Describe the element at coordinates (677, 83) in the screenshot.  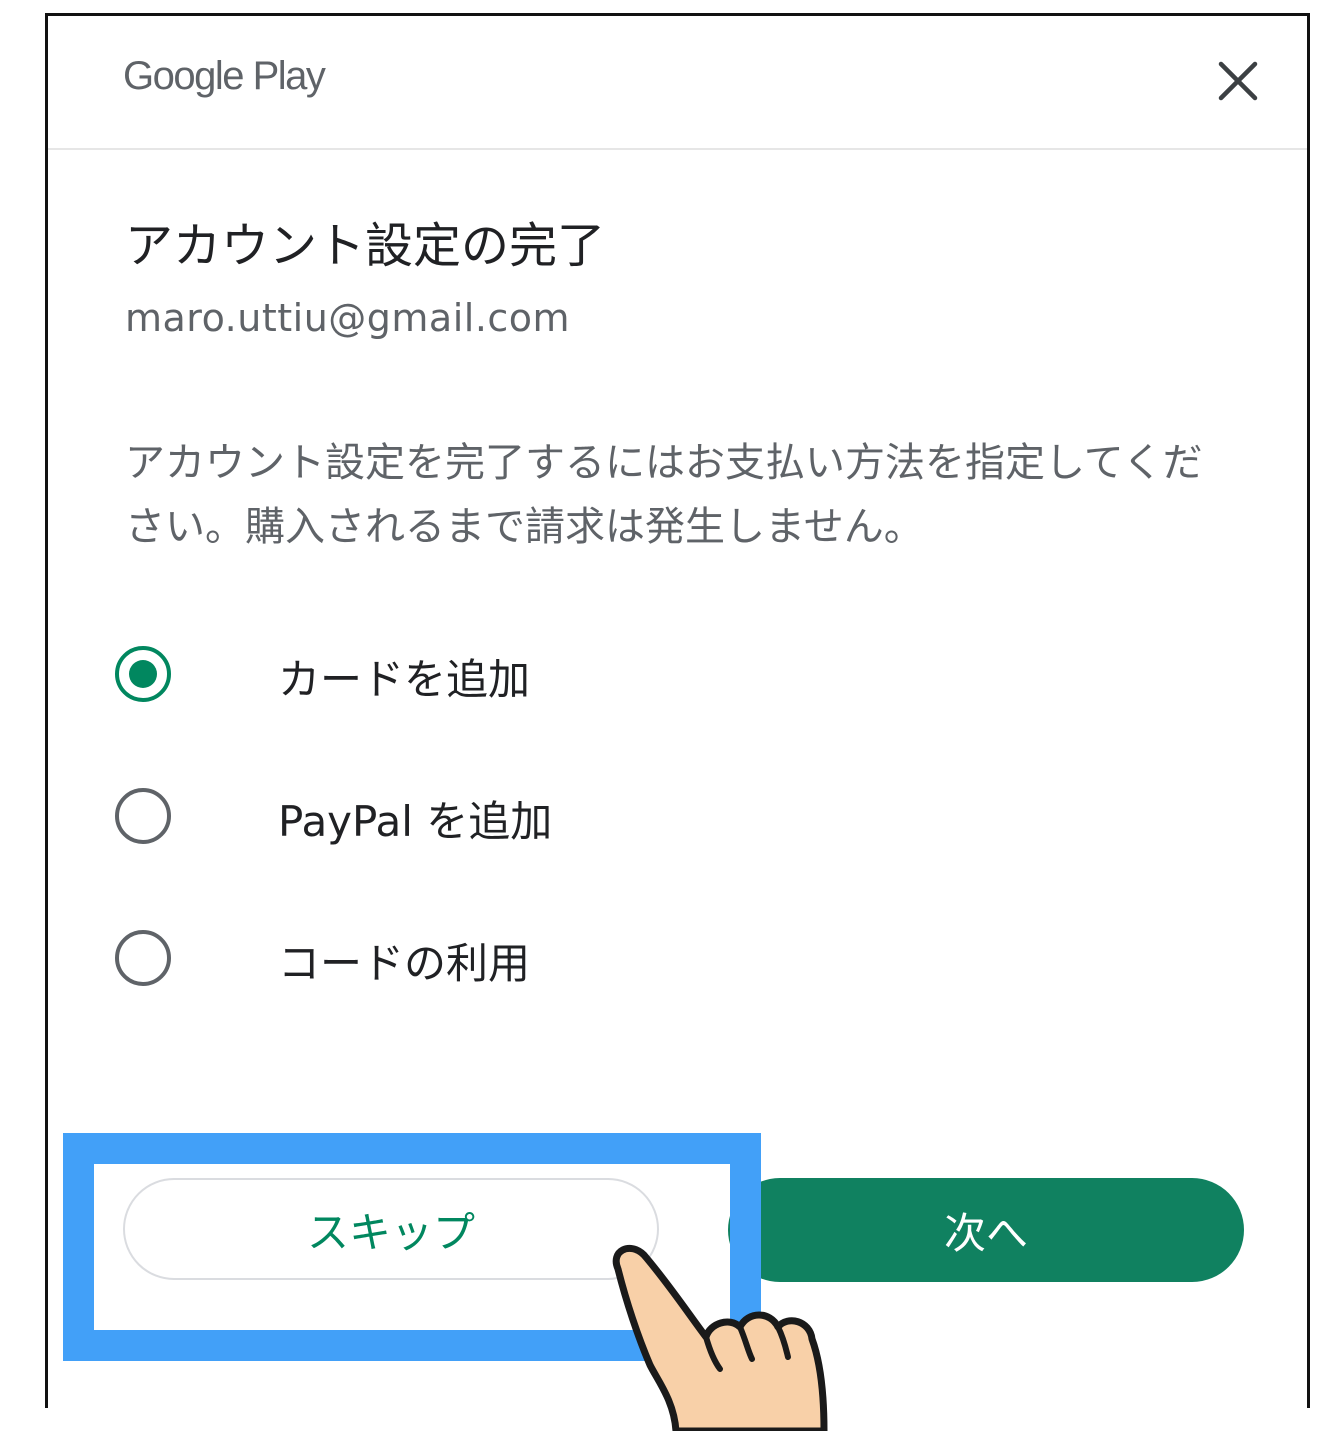
I see `dialog-header: Google Play` at that location.